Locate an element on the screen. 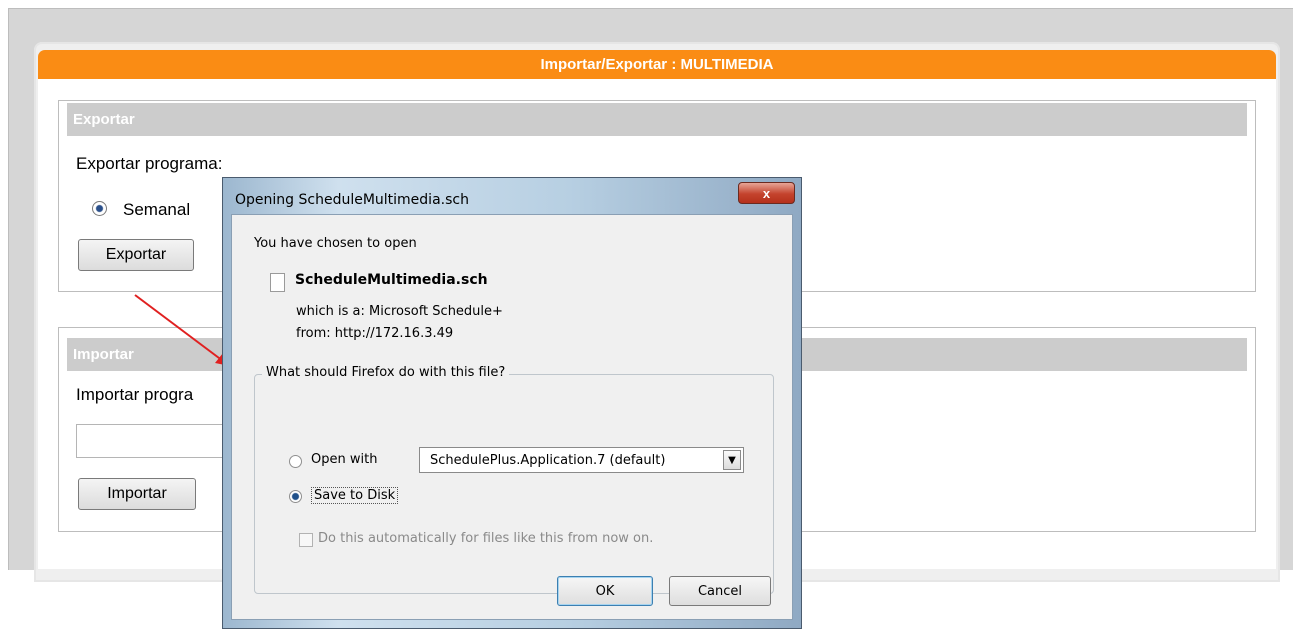  dialog-title: Opening ScheduleMultimedia.sch is located at coordinates (352, 200).